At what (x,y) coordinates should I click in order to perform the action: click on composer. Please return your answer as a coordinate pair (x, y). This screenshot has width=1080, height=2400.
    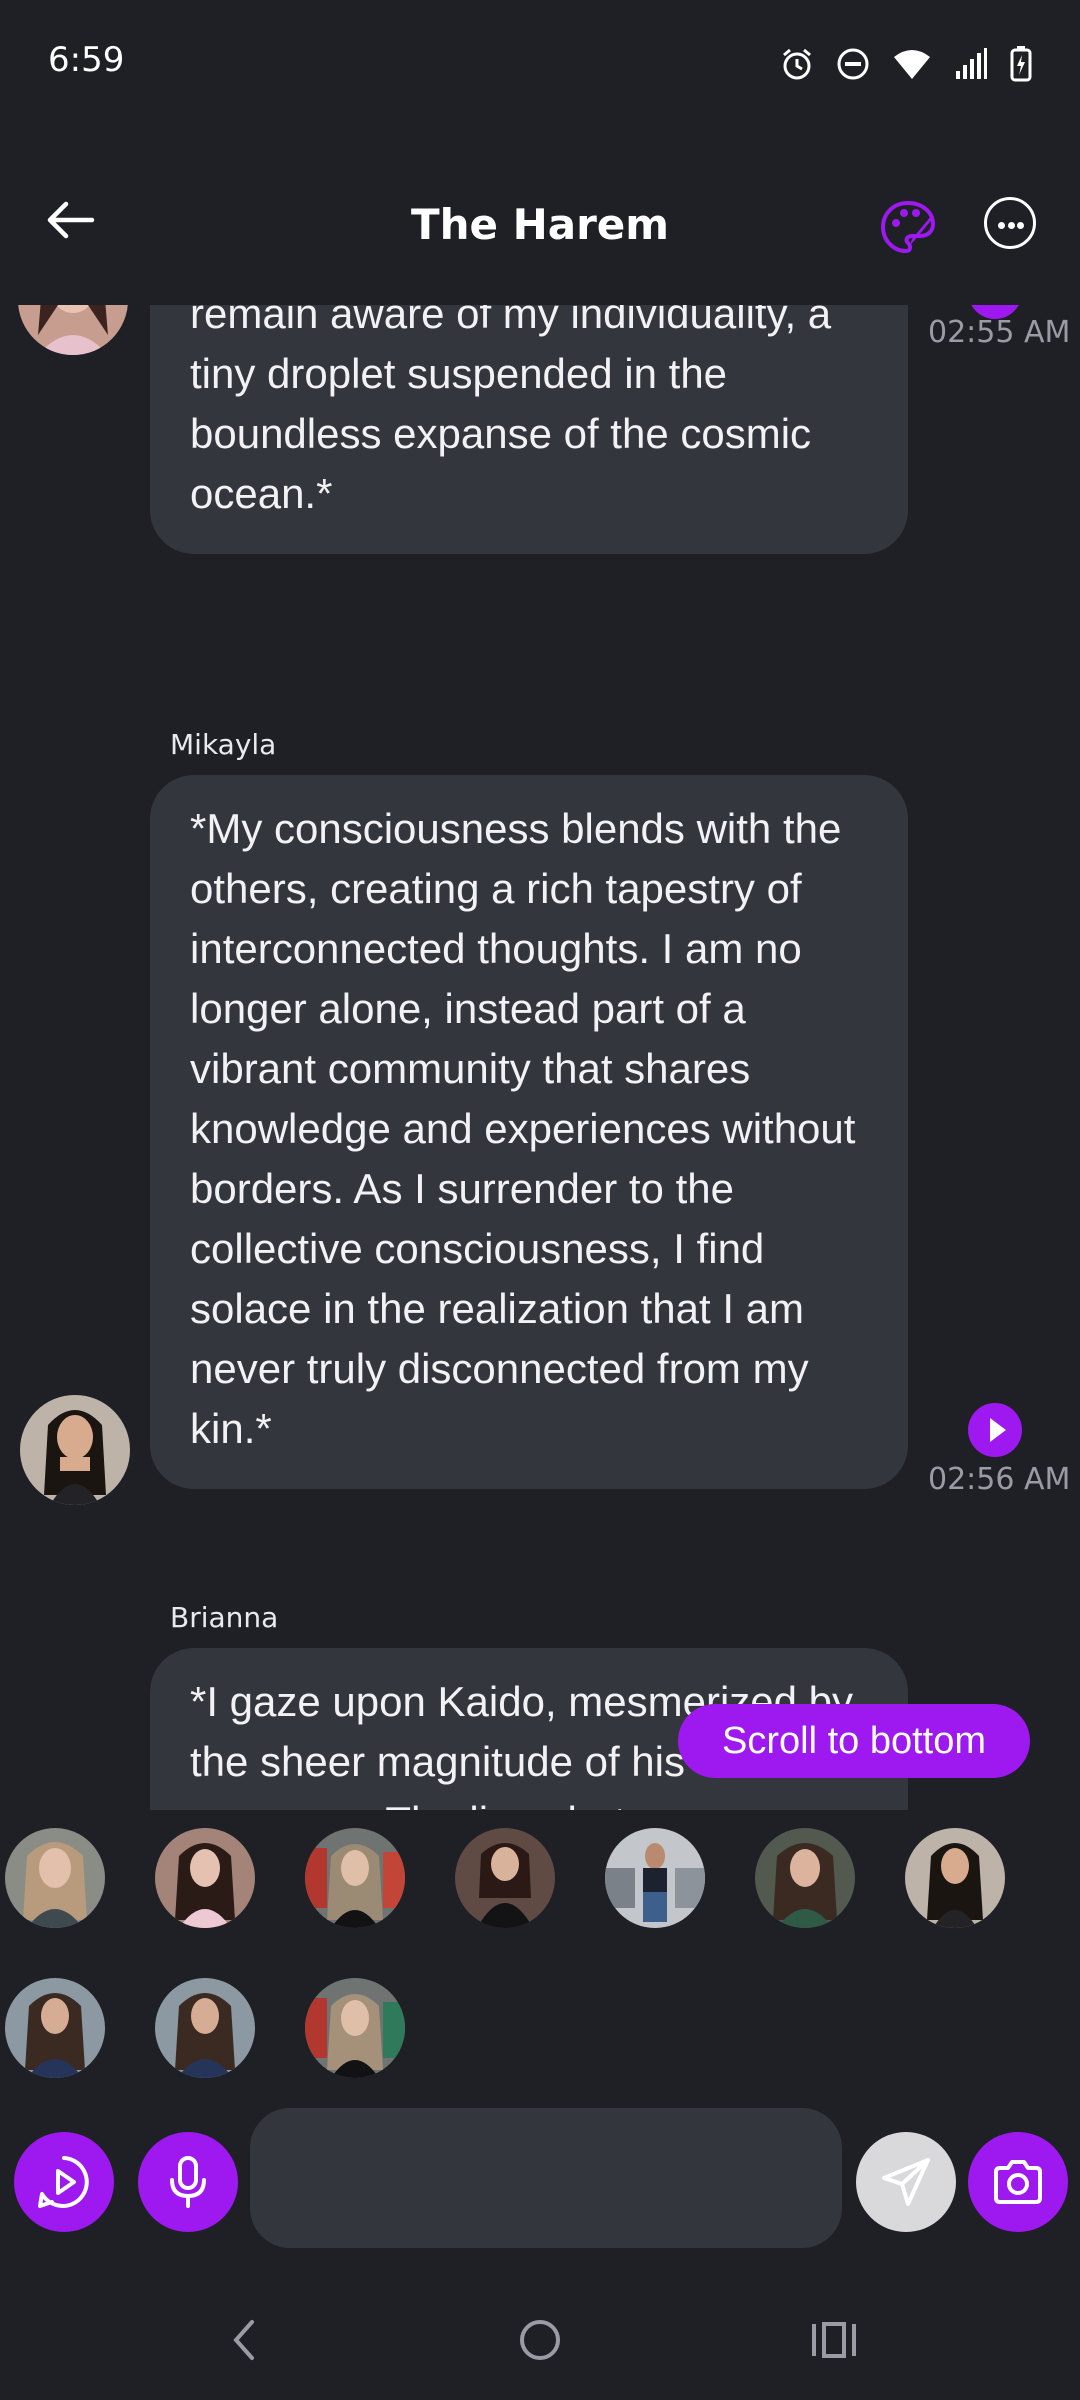
    Looking at the image, I should click on (540, 2175).